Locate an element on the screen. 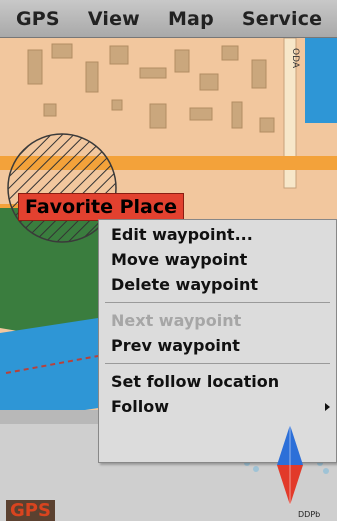  menu-item-delete-waypoint: Delete waypoint is located at coordinates (217, 284).